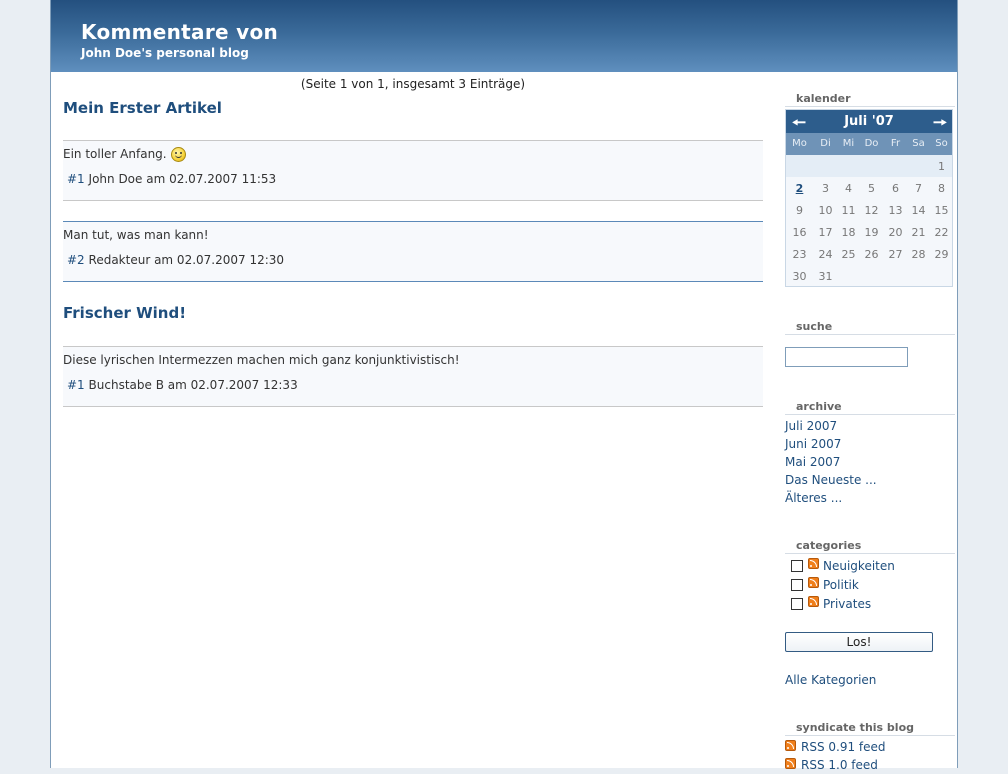 The width and height of the screenshot is (1008, 774). I want to click on calendar-day: 1, so click(941, 166).